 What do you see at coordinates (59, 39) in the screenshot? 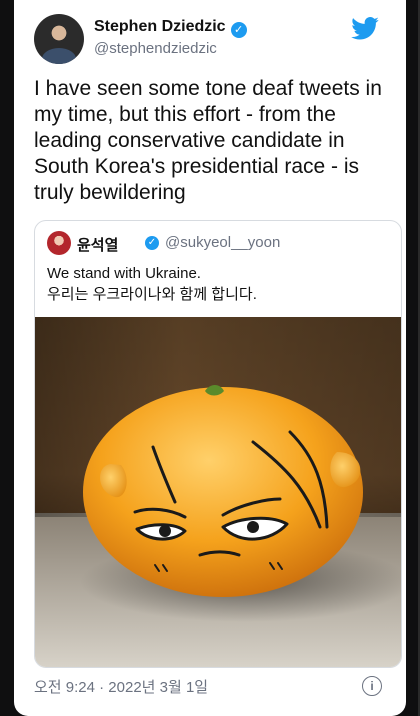
I see `author-avatar` at bounding box center [59, 39].